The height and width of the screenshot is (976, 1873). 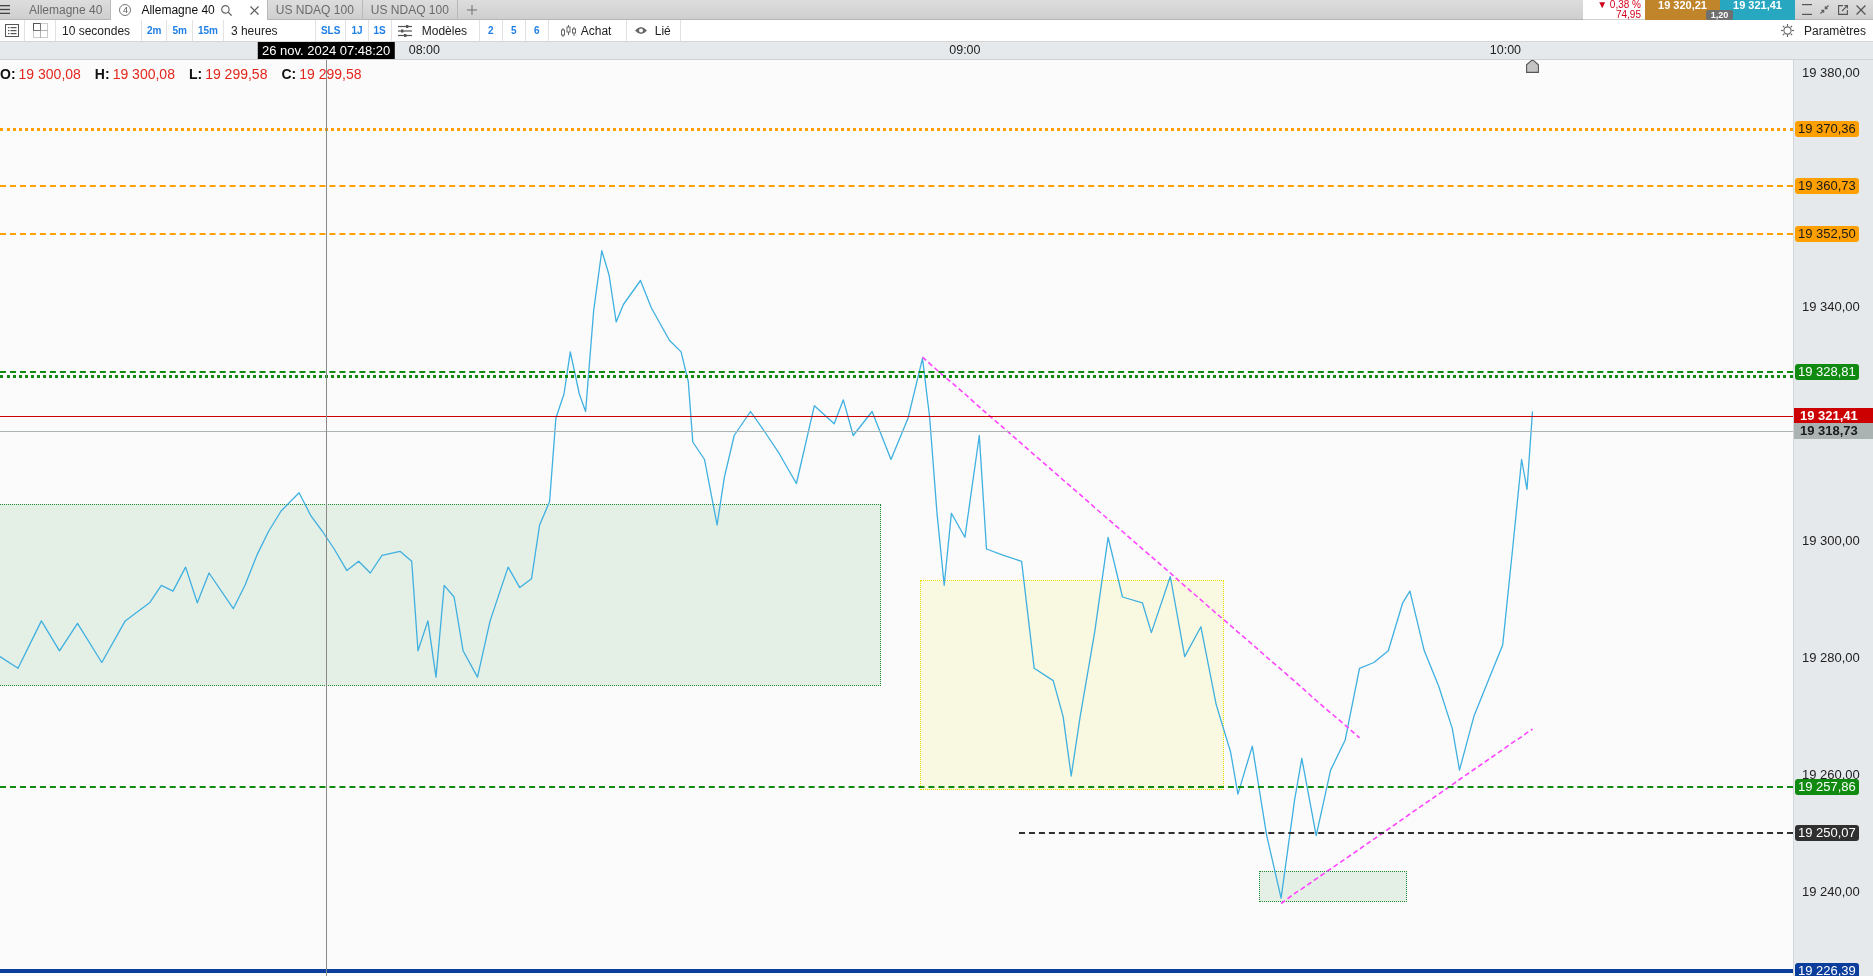 What do you see at coordinates (1827, 129) in the screenshot?
I see `level-price-label: 19 370,36` at bounding box center [1827, 129].